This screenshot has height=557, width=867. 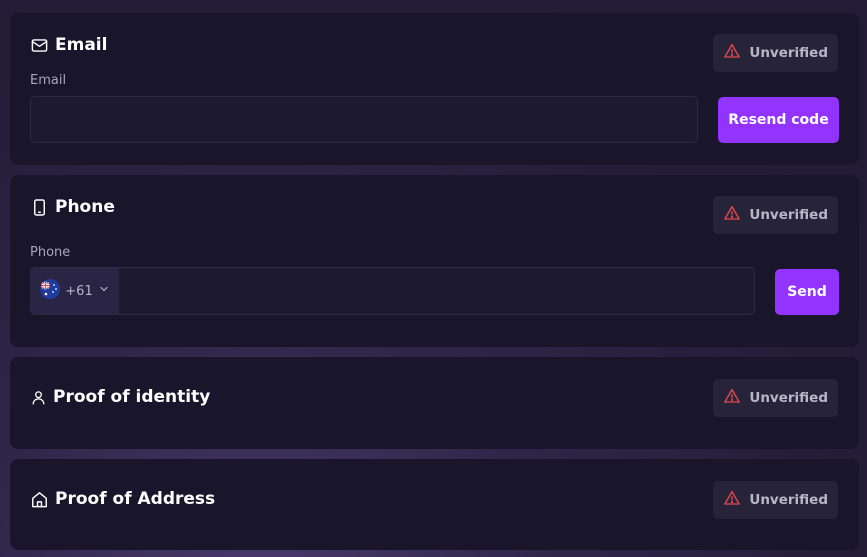 I want to click on address-status-text: Unverified, so click(x=788, y=500).